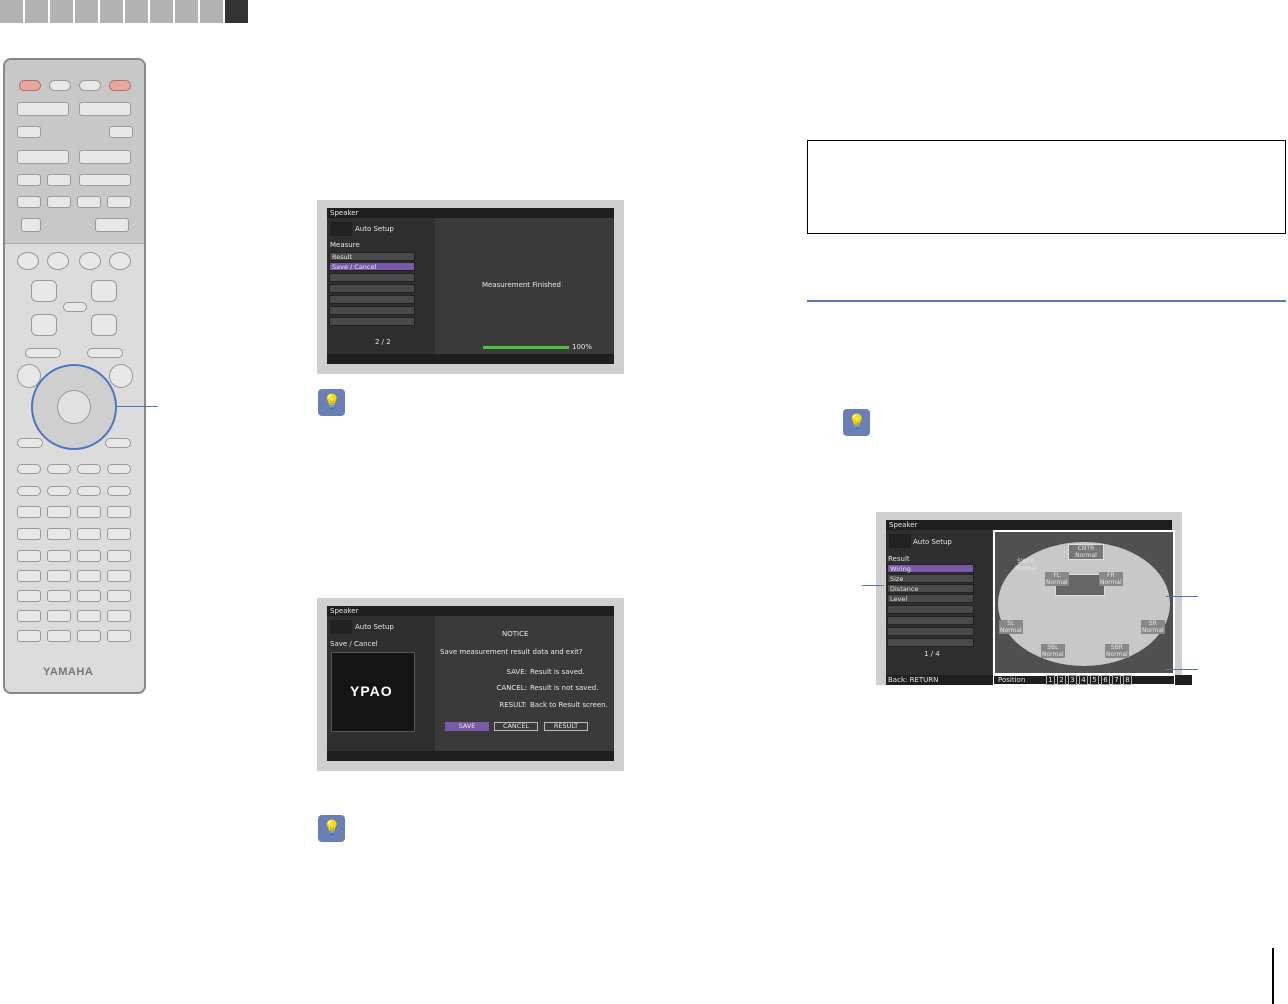  What do you see at coordinates (124, 11) in the screenshot?
I see `page-tabs` at bounding box center [124, 11].